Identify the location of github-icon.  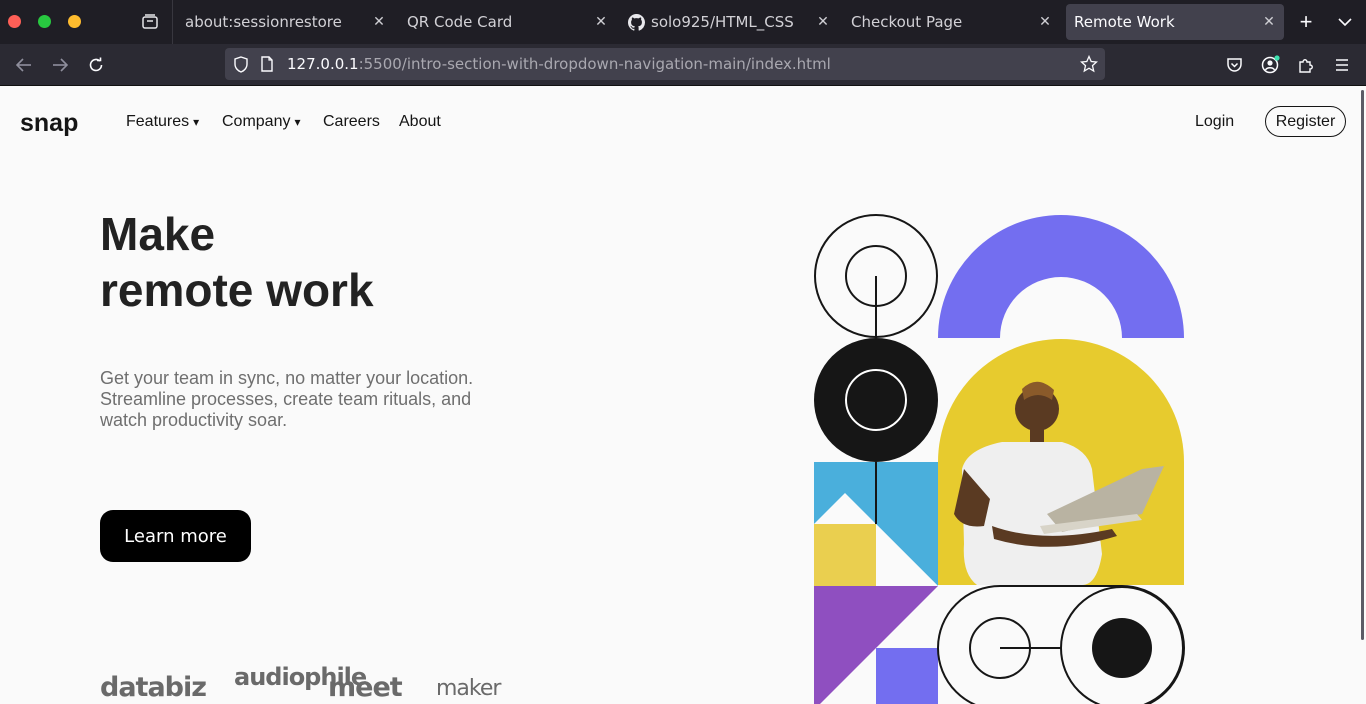
(636, 22).